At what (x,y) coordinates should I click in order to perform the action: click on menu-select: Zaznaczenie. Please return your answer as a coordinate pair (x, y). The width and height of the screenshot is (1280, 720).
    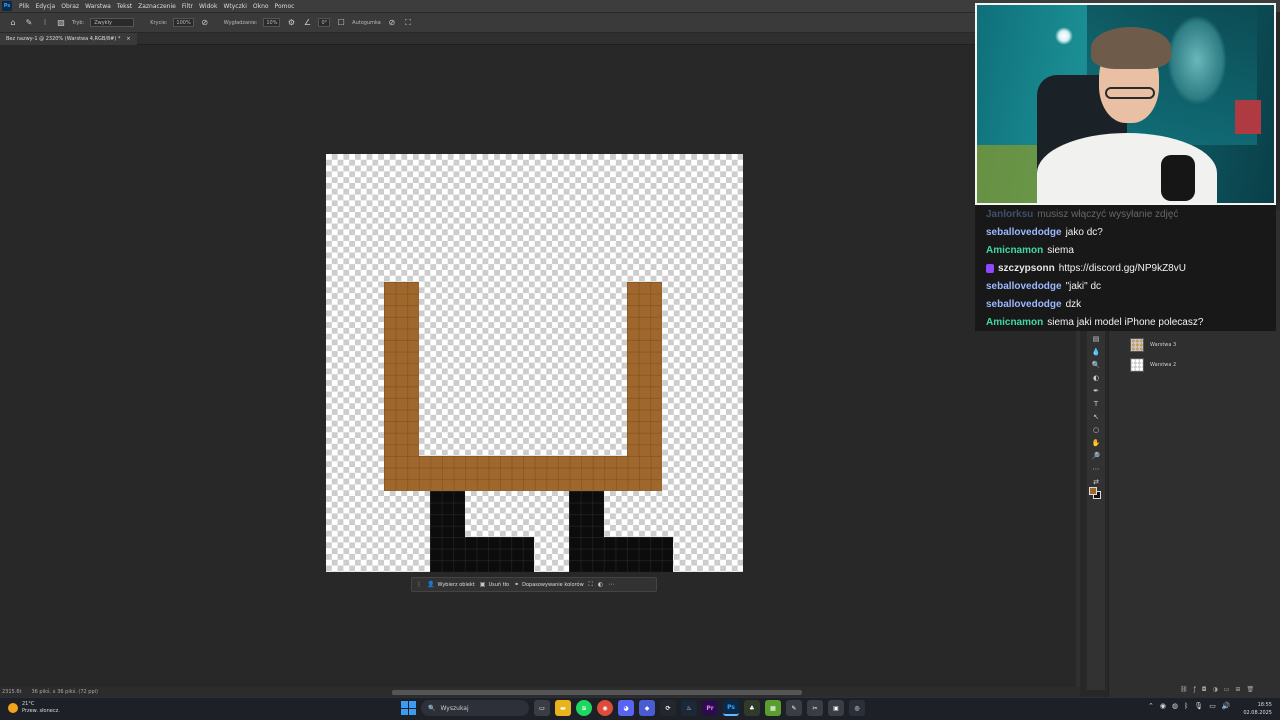
    Looking at the image, I should click on (157, 6).